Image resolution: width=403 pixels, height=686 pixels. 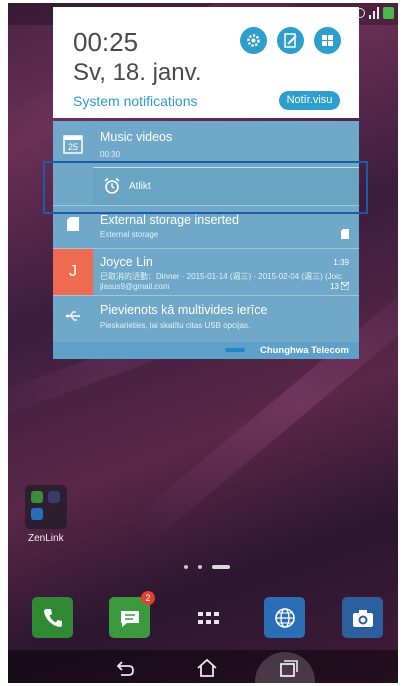 I want to click on camera-app, so click(x=362, y=617).